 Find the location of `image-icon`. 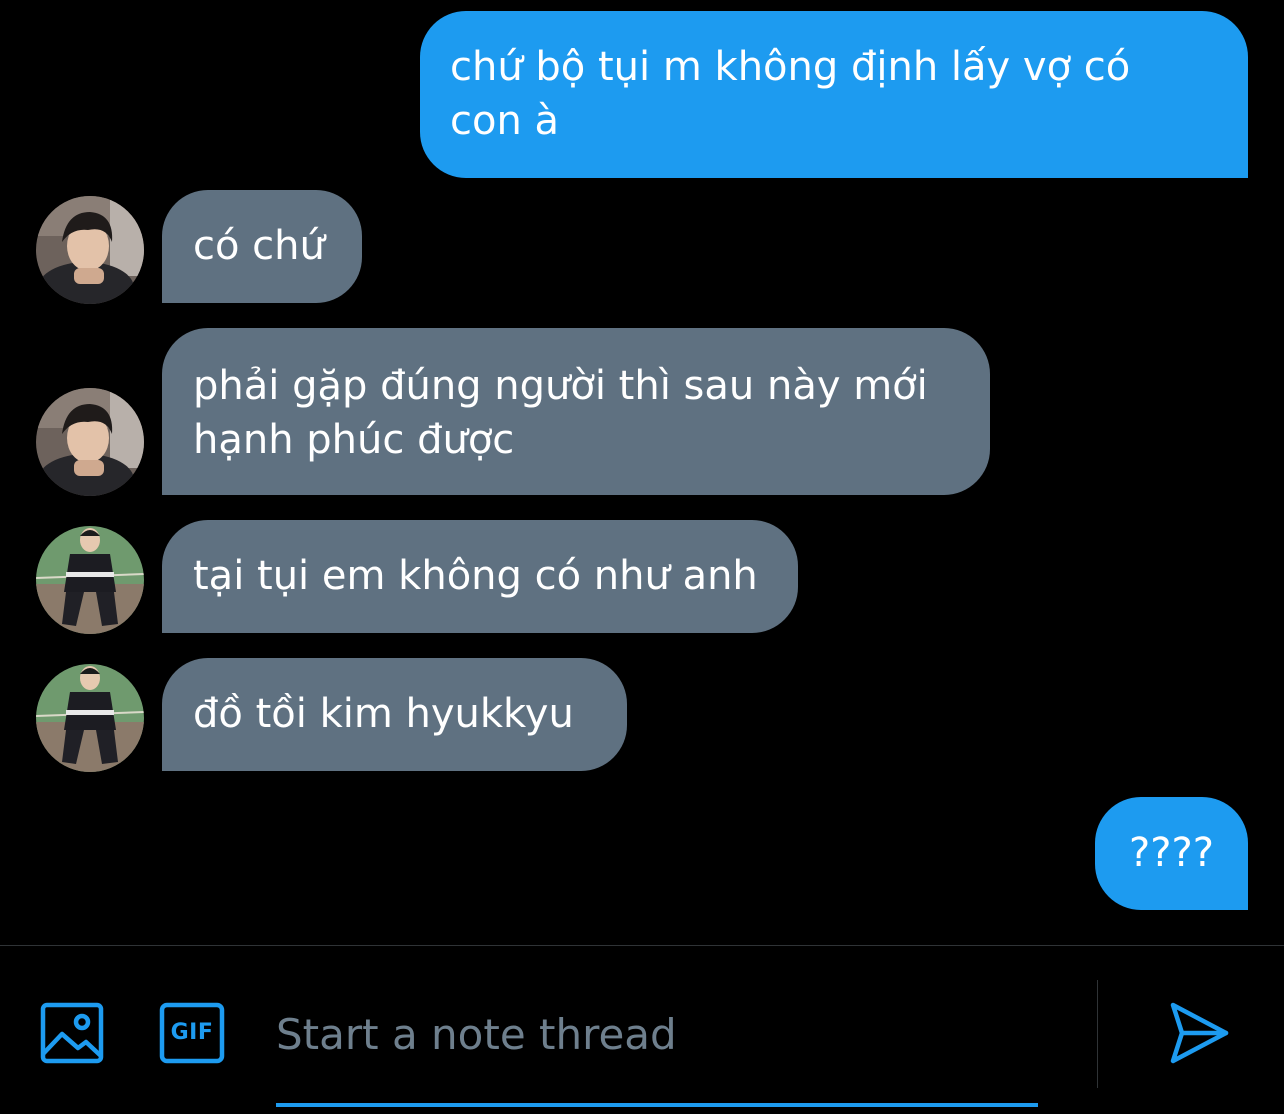

image-icon is located at coordinates (72, 1033).